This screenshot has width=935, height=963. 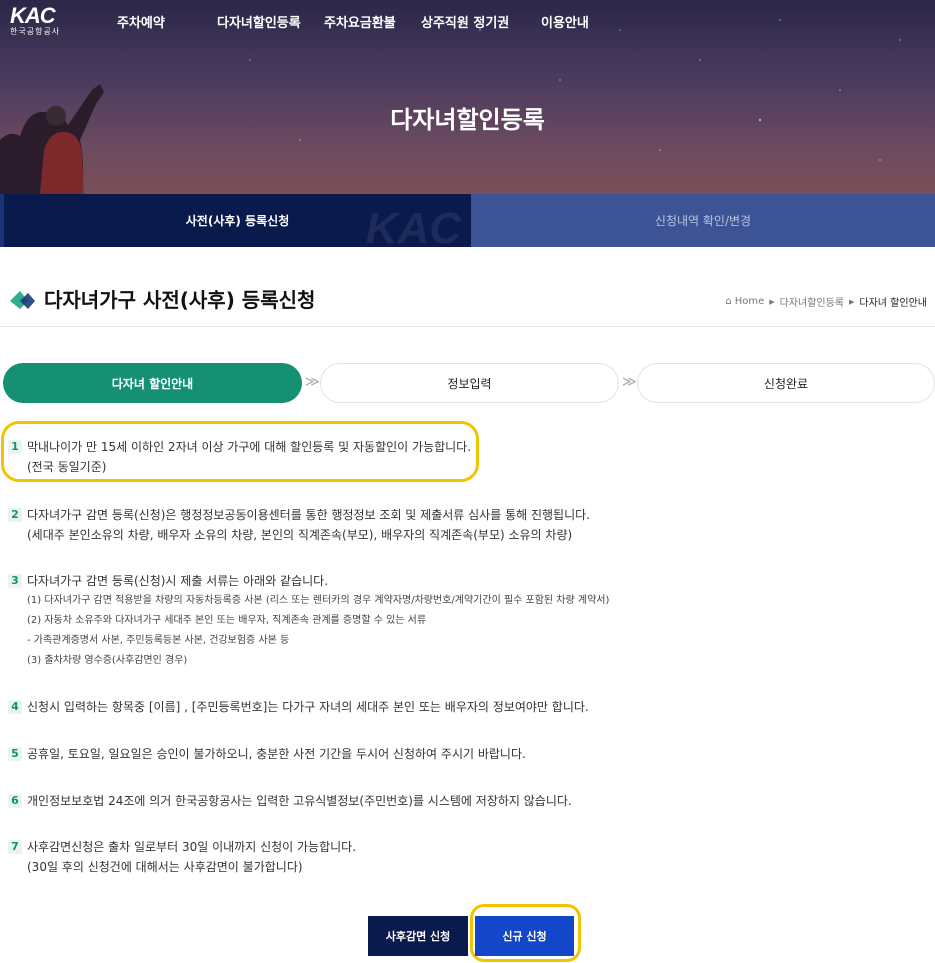 I want to click on home-icon: ⌂, so click(x=728, y=301).